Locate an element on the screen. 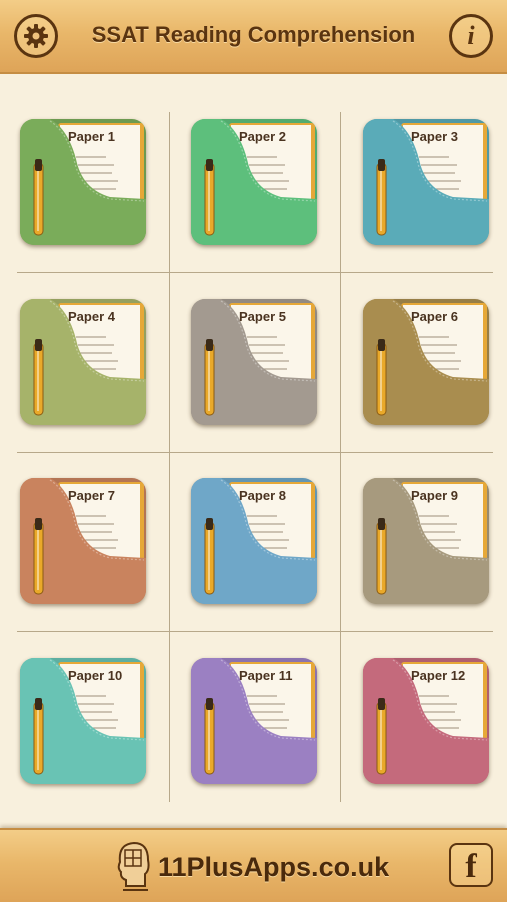 The height and width of the screenshot is (902, 507). facebook-button: f is located at coordinates (471, 865).